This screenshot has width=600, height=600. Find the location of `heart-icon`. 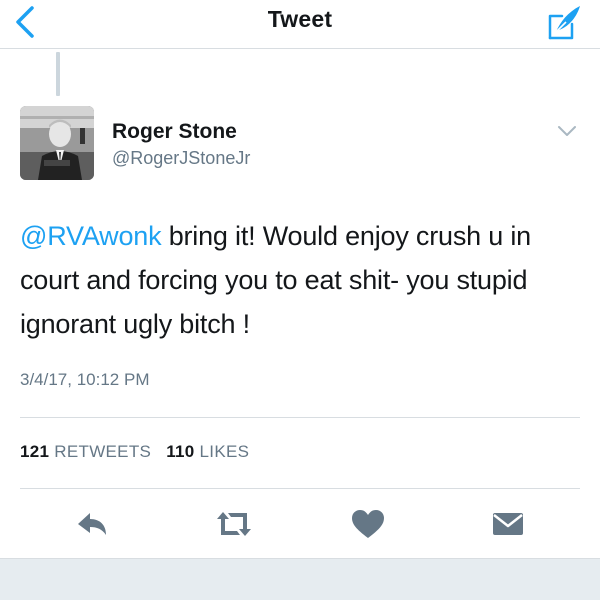

heart-icon is located at coordinates (368, 524).